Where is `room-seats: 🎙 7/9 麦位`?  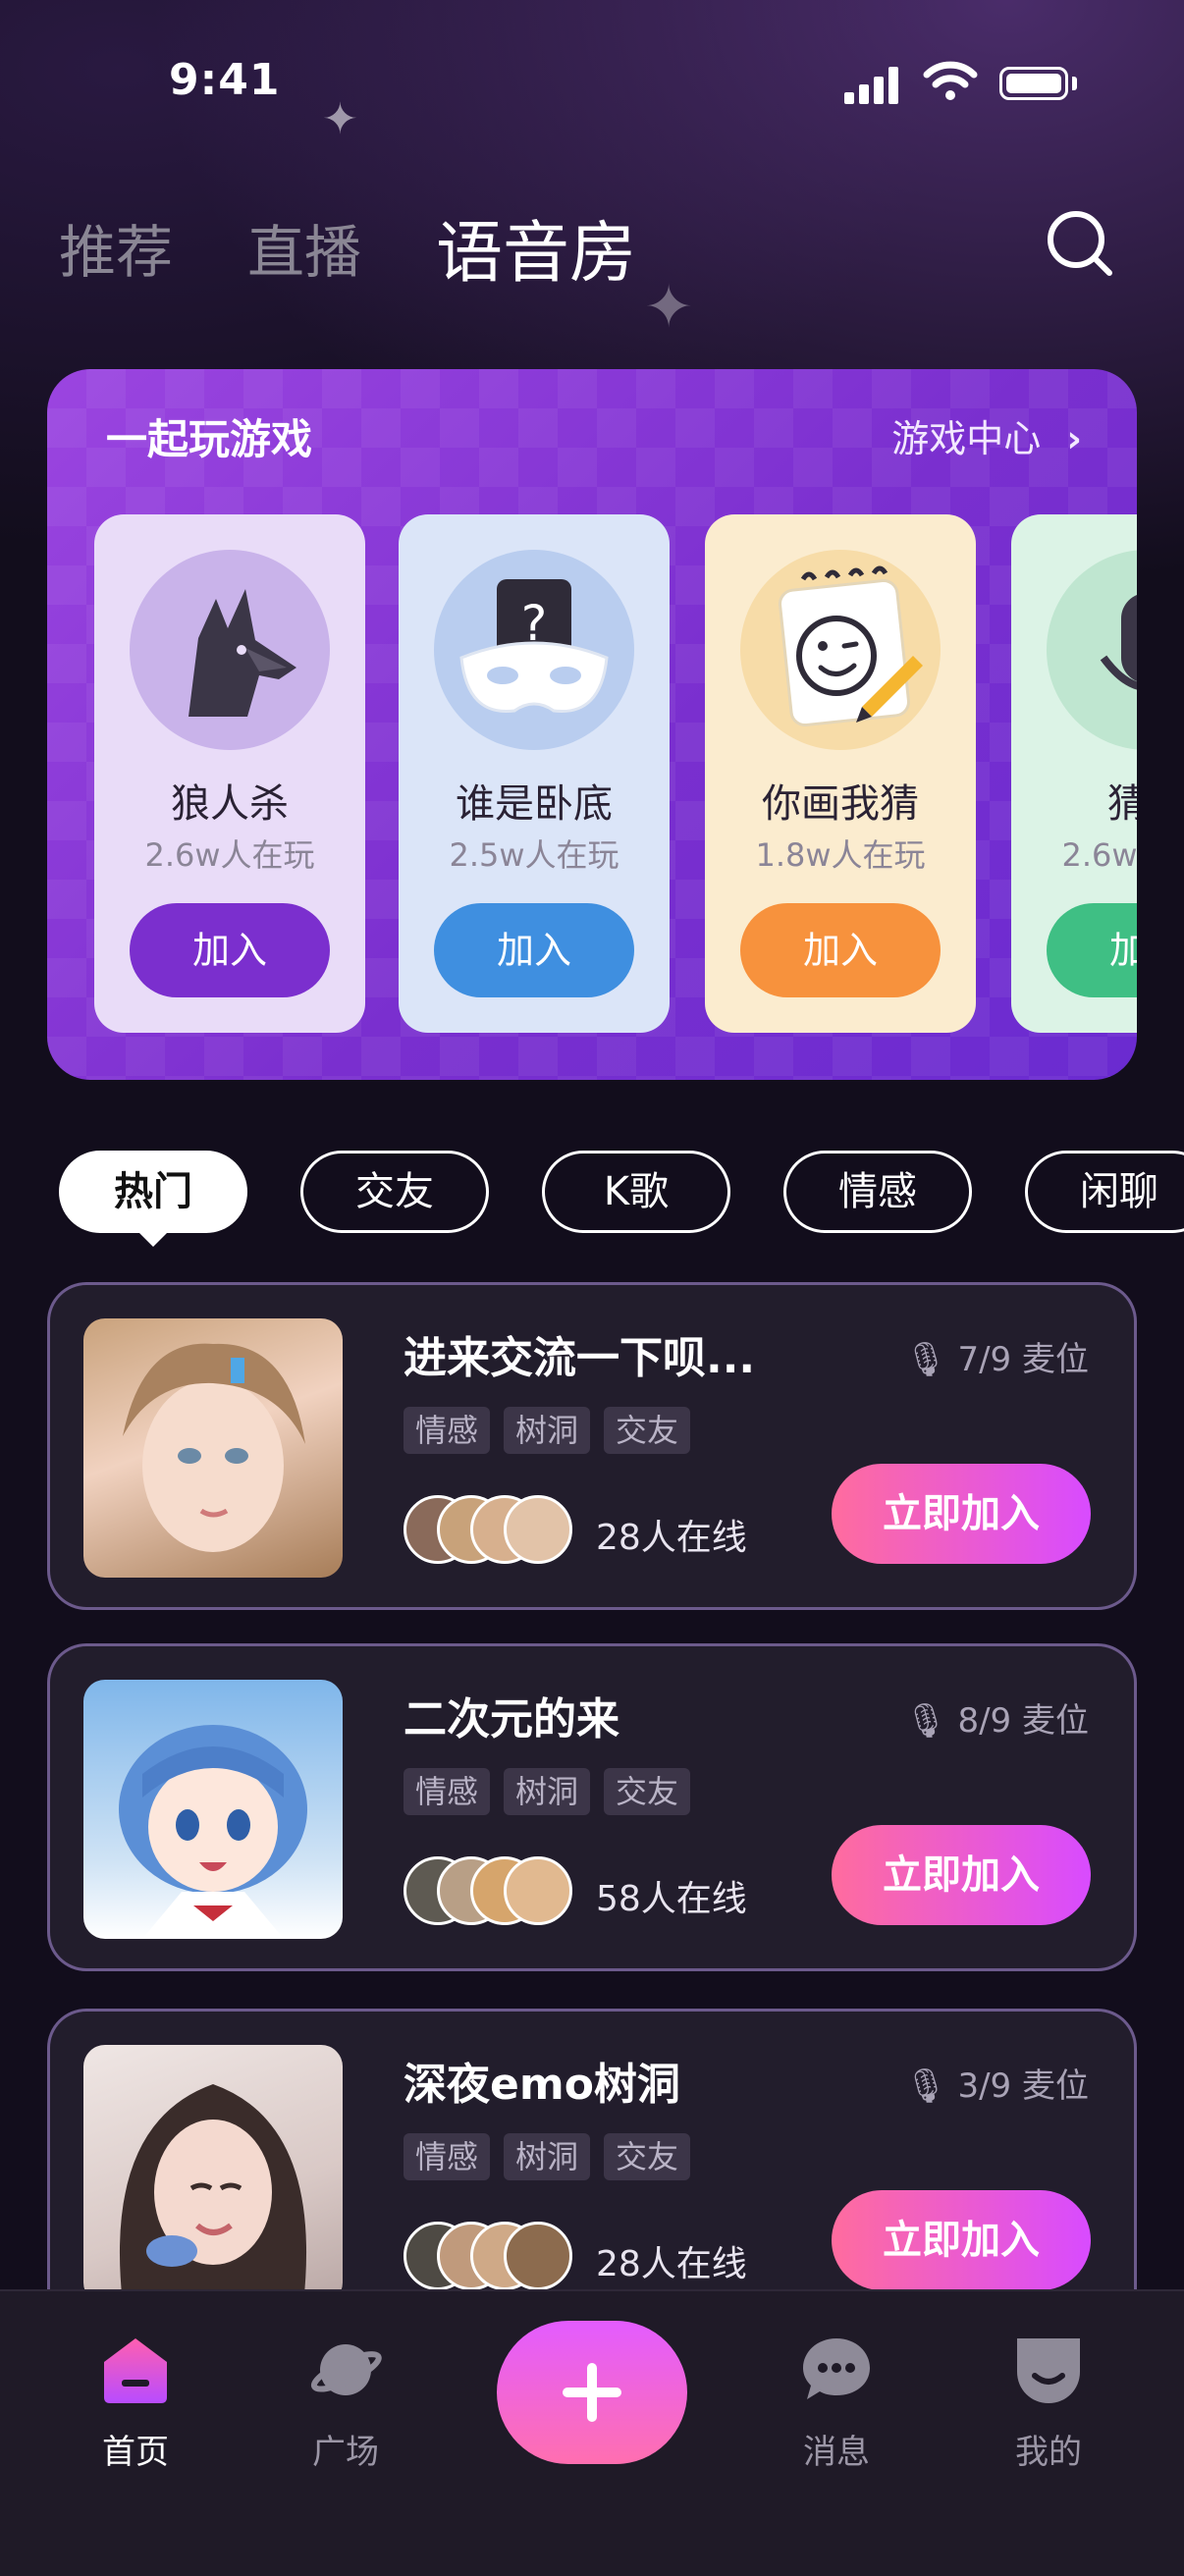
room-seats: 🎙 7/9 麦位 is located at coordinates (997, 1356).